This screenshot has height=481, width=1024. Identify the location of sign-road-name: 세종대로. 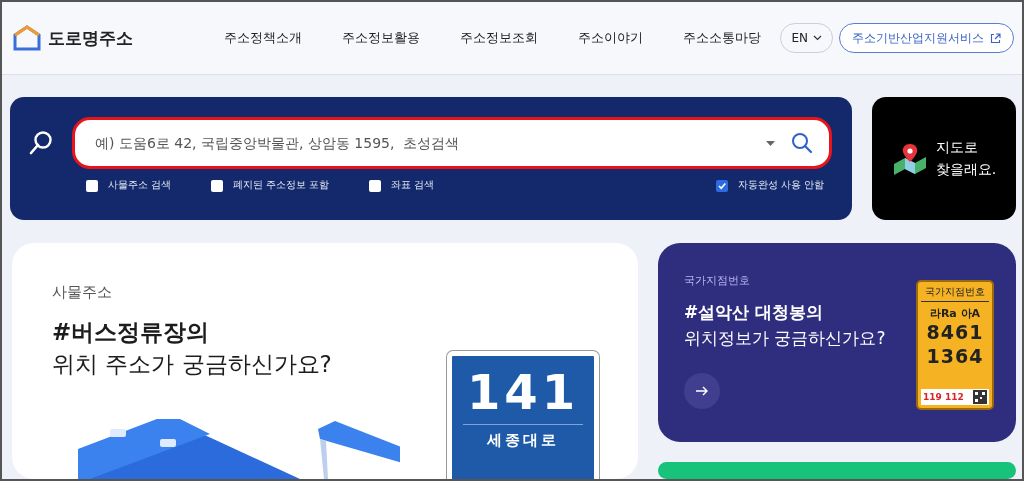
(523, 440).